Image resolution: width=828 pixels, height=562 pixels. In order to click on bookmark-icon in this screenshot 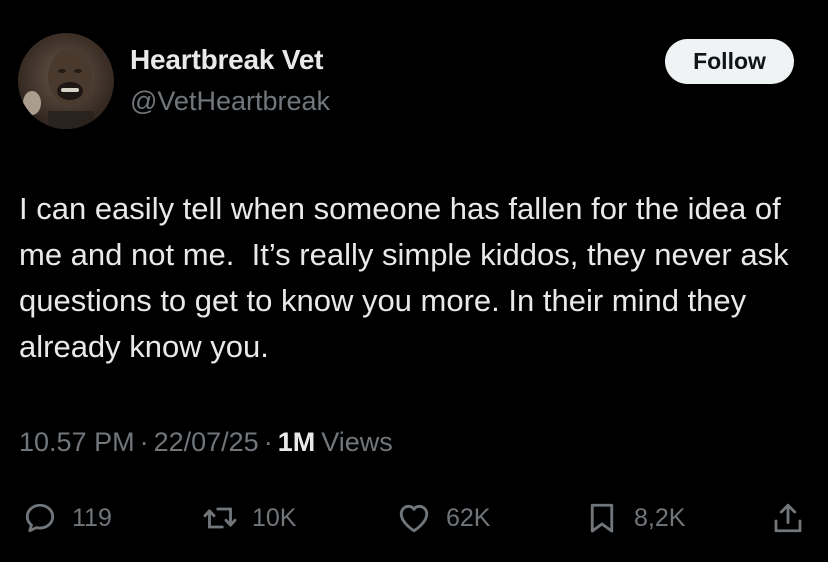, I will do `click(602, 518)`.